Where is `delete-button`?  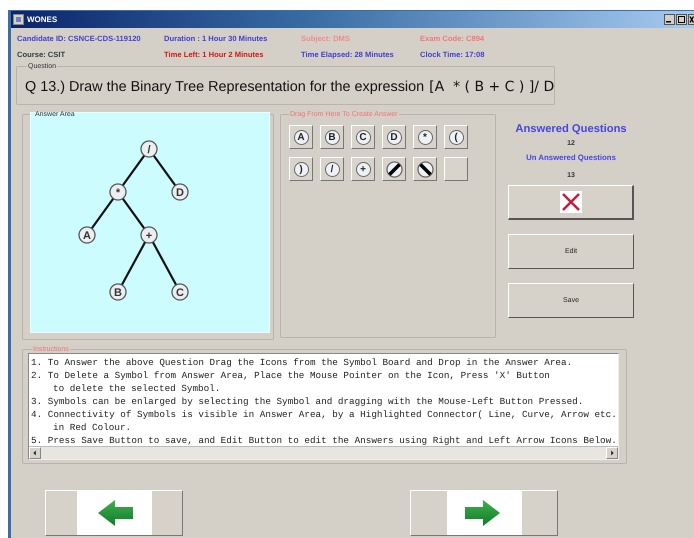 delete-button is located at coordinates (571, 202).